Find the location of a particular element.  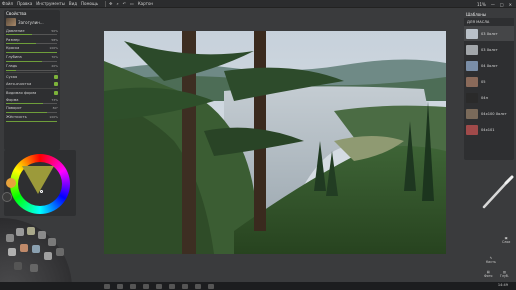

depth-label: Глуб. is located at coordinates (504, 276).